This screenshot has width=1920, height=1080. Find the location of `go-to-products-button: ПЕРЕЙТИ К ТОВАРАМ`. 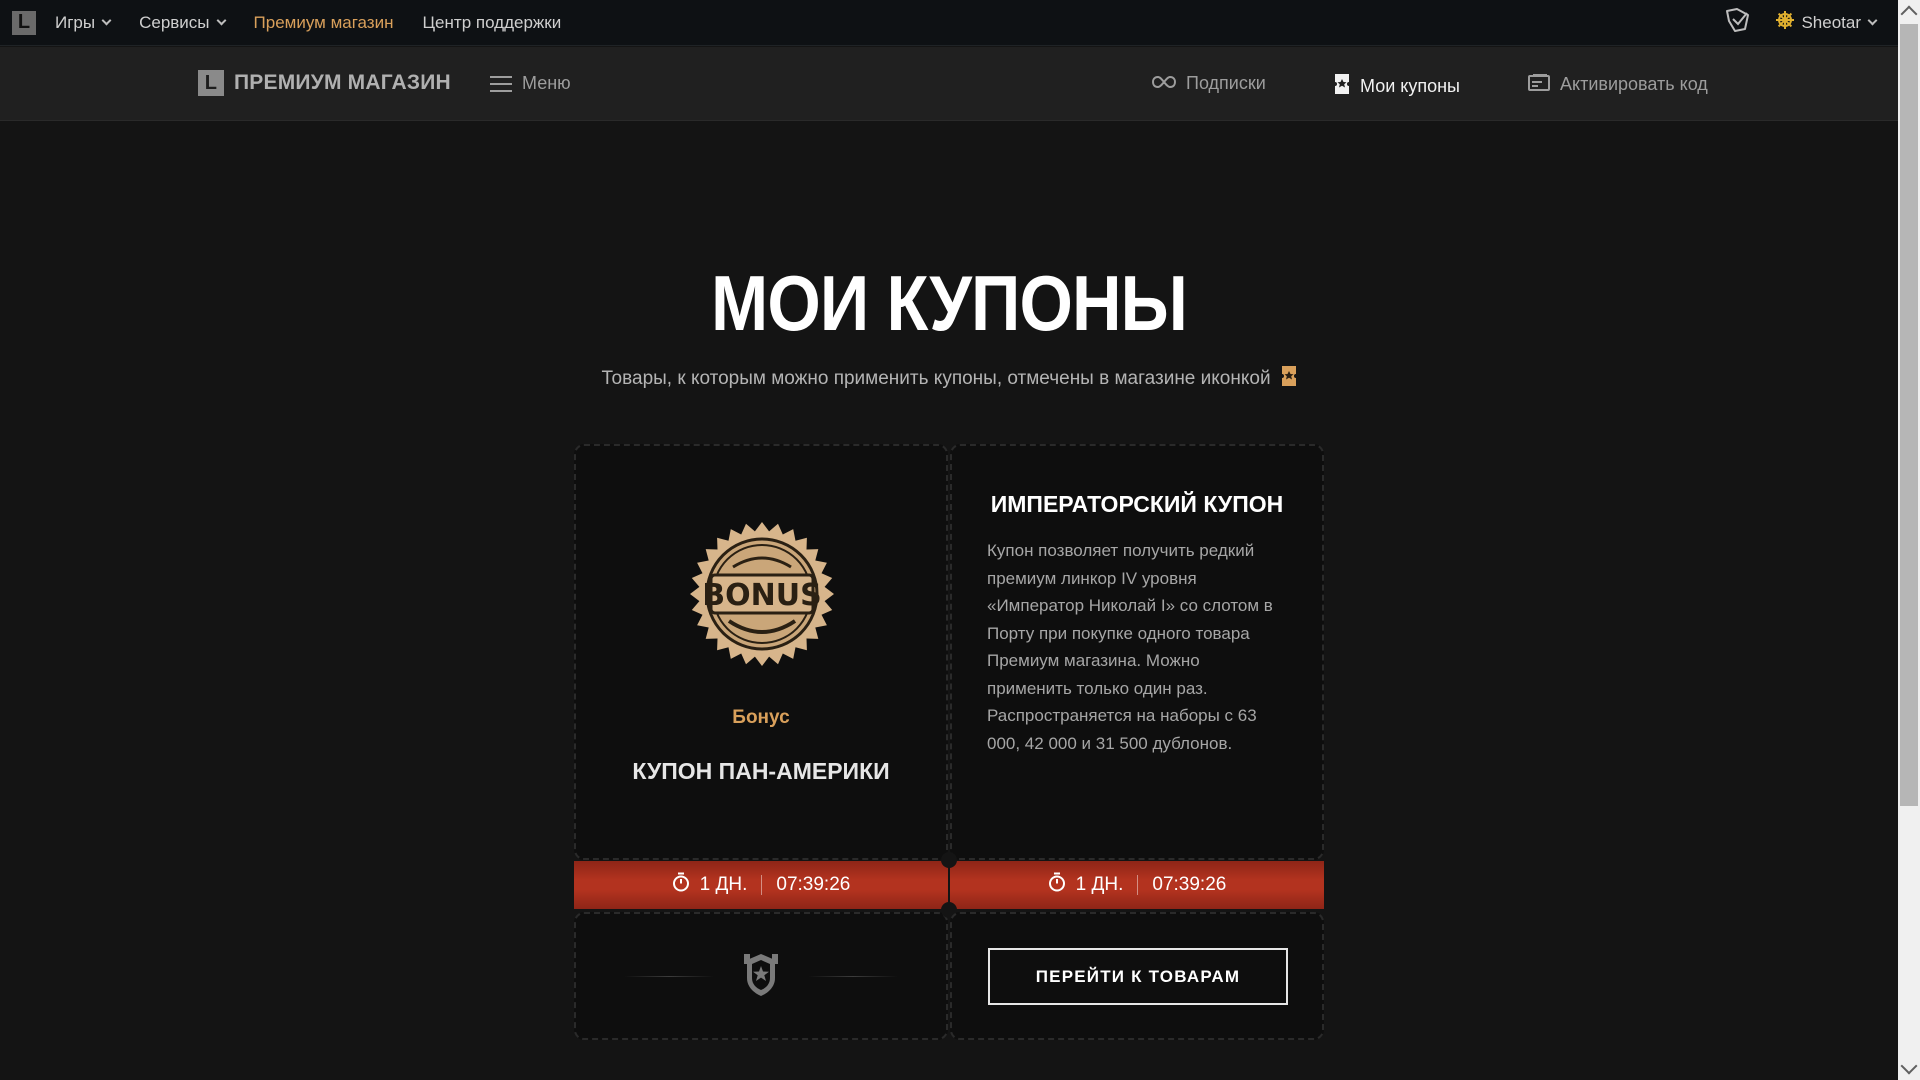

go-to-products-button: ПЕРЕЙТИ К ТОВАРАМ is located at coordinates (1138, 976).